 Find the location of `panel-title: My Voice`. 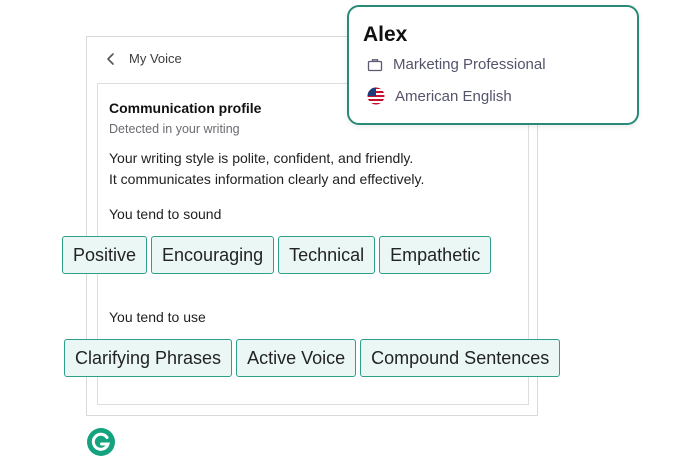

panel-title: My Voice is located at coordinates (155, 58).